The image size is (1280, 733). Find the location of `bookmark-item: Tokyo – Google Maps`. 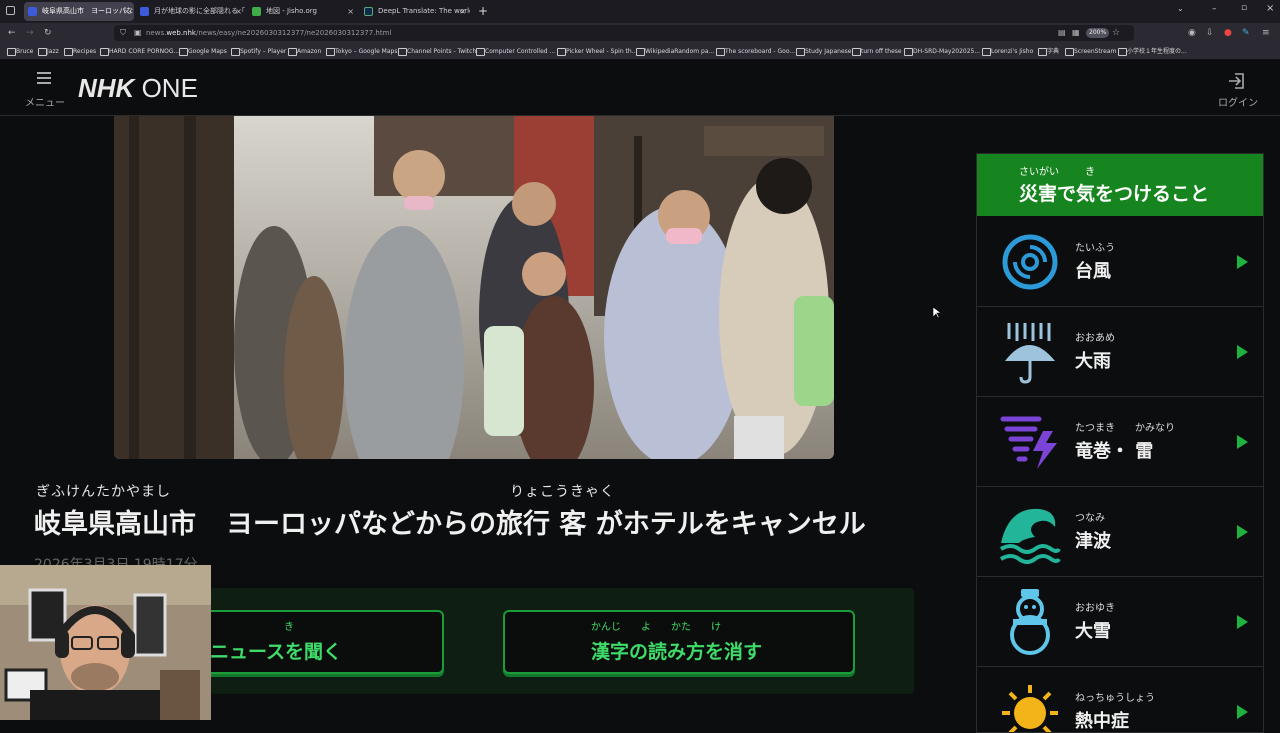

bookmark-item: Tokyo – Google Maps is located at coordinates (361, 51).